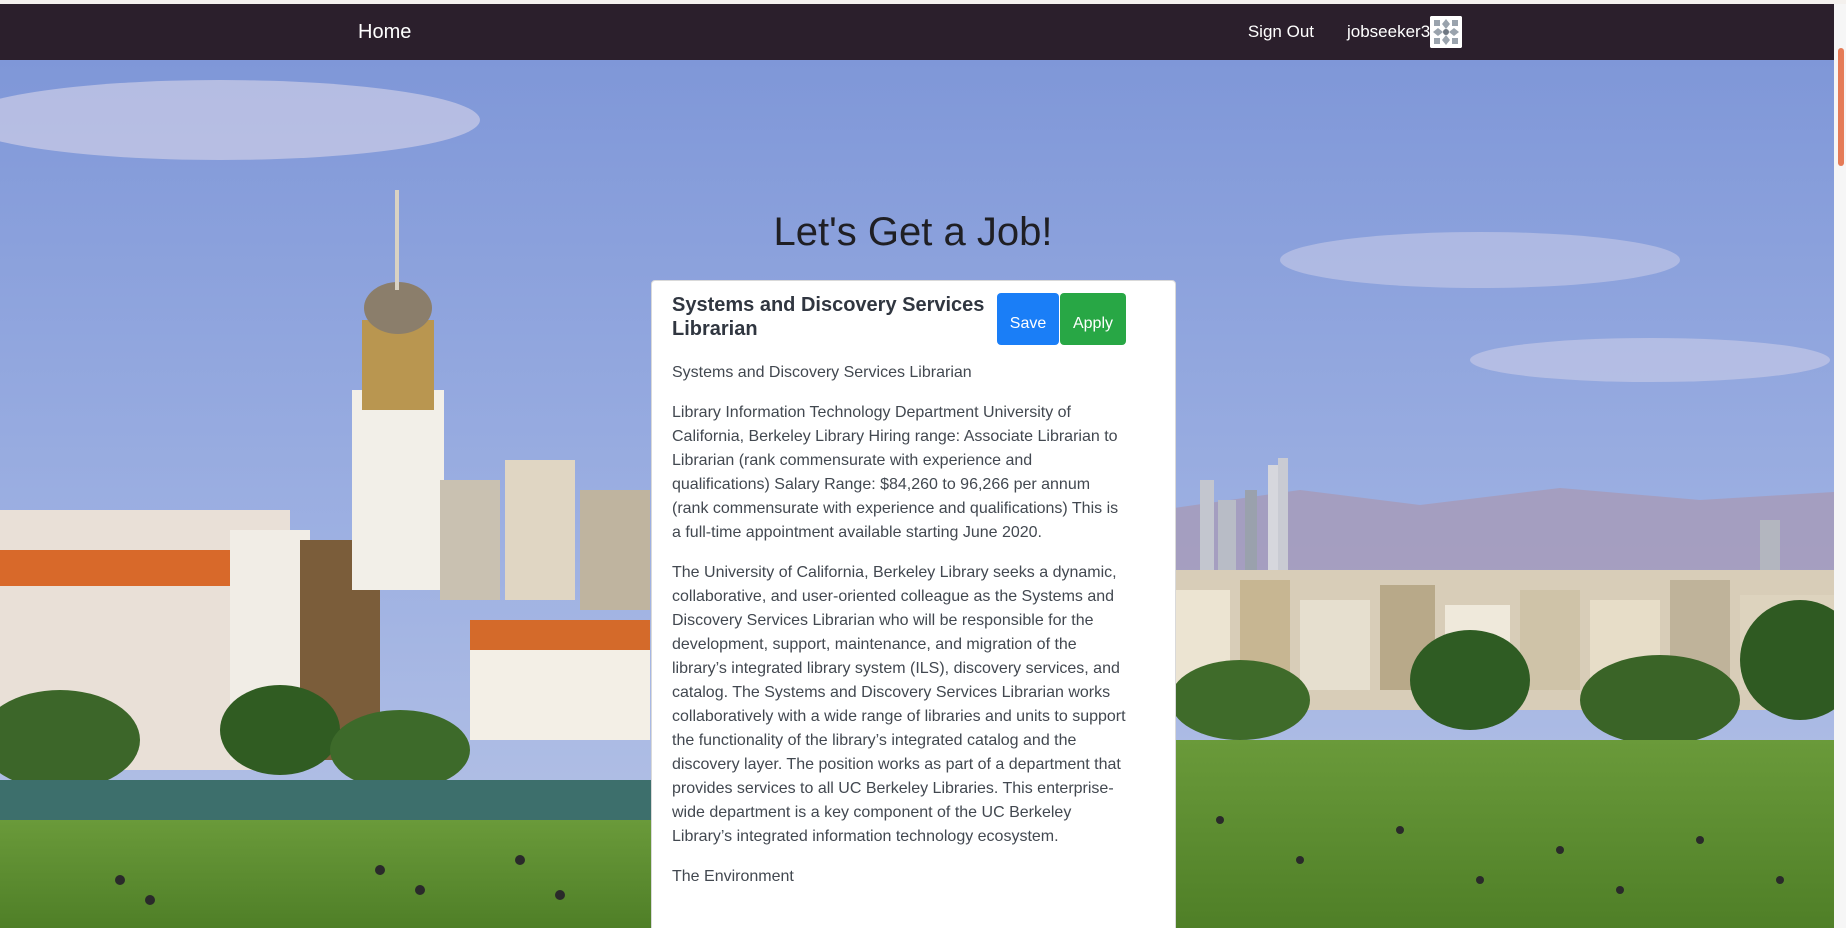  Describe the element at coordinates (1841, 107) in the screenshot. I see `scrollbar-thumb` at that location.